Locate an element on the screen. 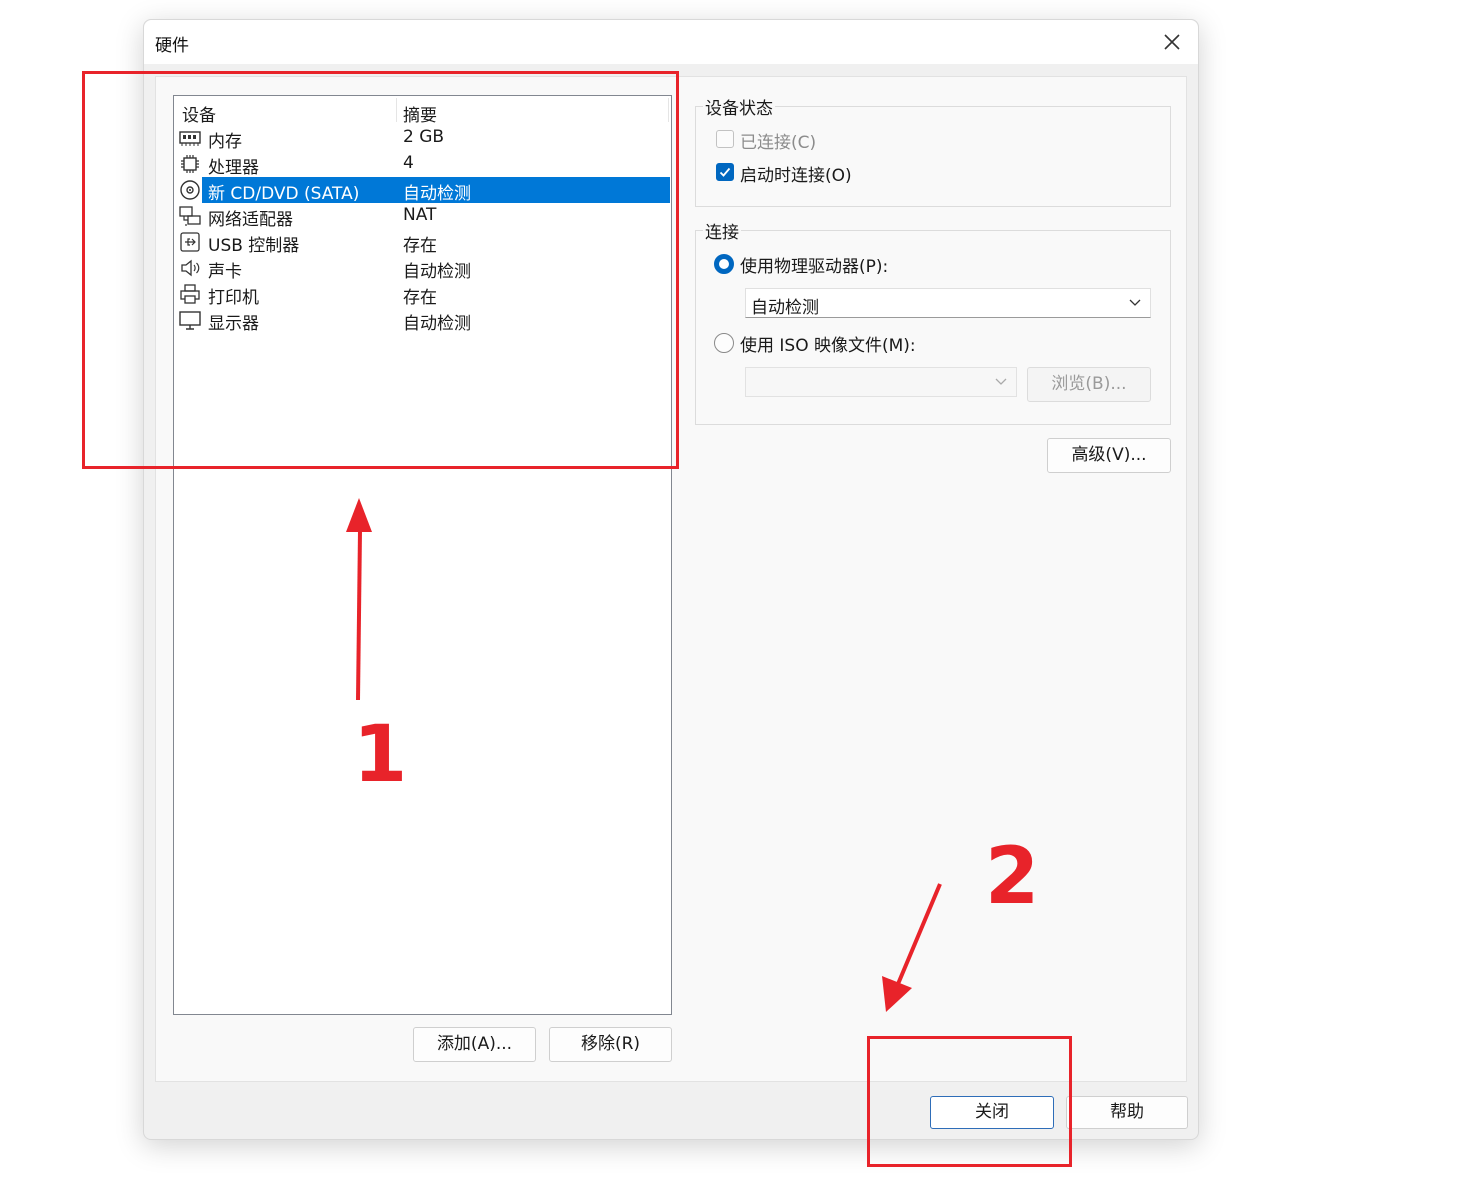  device-status-label: 设备状态 is located at coordinates (739, 106).